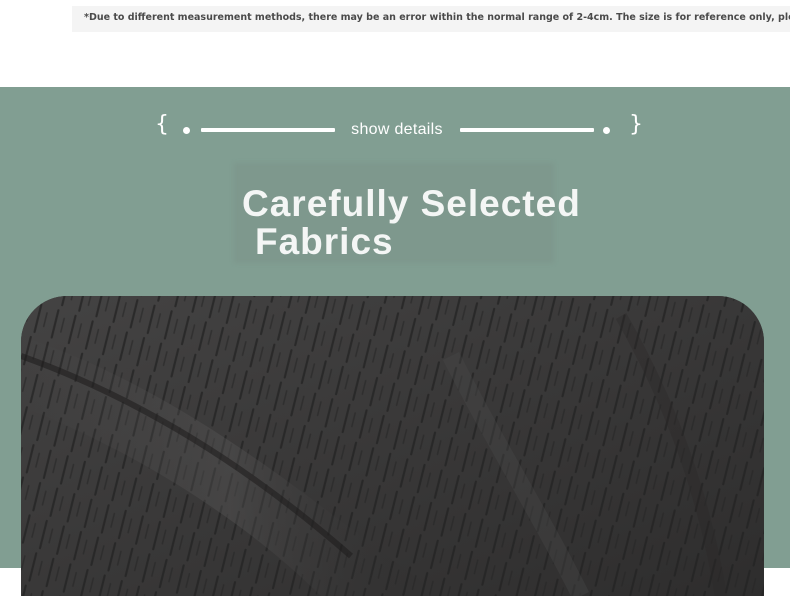 The height and width of the screenshot is (596, 790). What do you see at coordinates (411, 203) in the screenshot?
I see `title-line-1: Carefully Selected` at bounding box center [411, 203].